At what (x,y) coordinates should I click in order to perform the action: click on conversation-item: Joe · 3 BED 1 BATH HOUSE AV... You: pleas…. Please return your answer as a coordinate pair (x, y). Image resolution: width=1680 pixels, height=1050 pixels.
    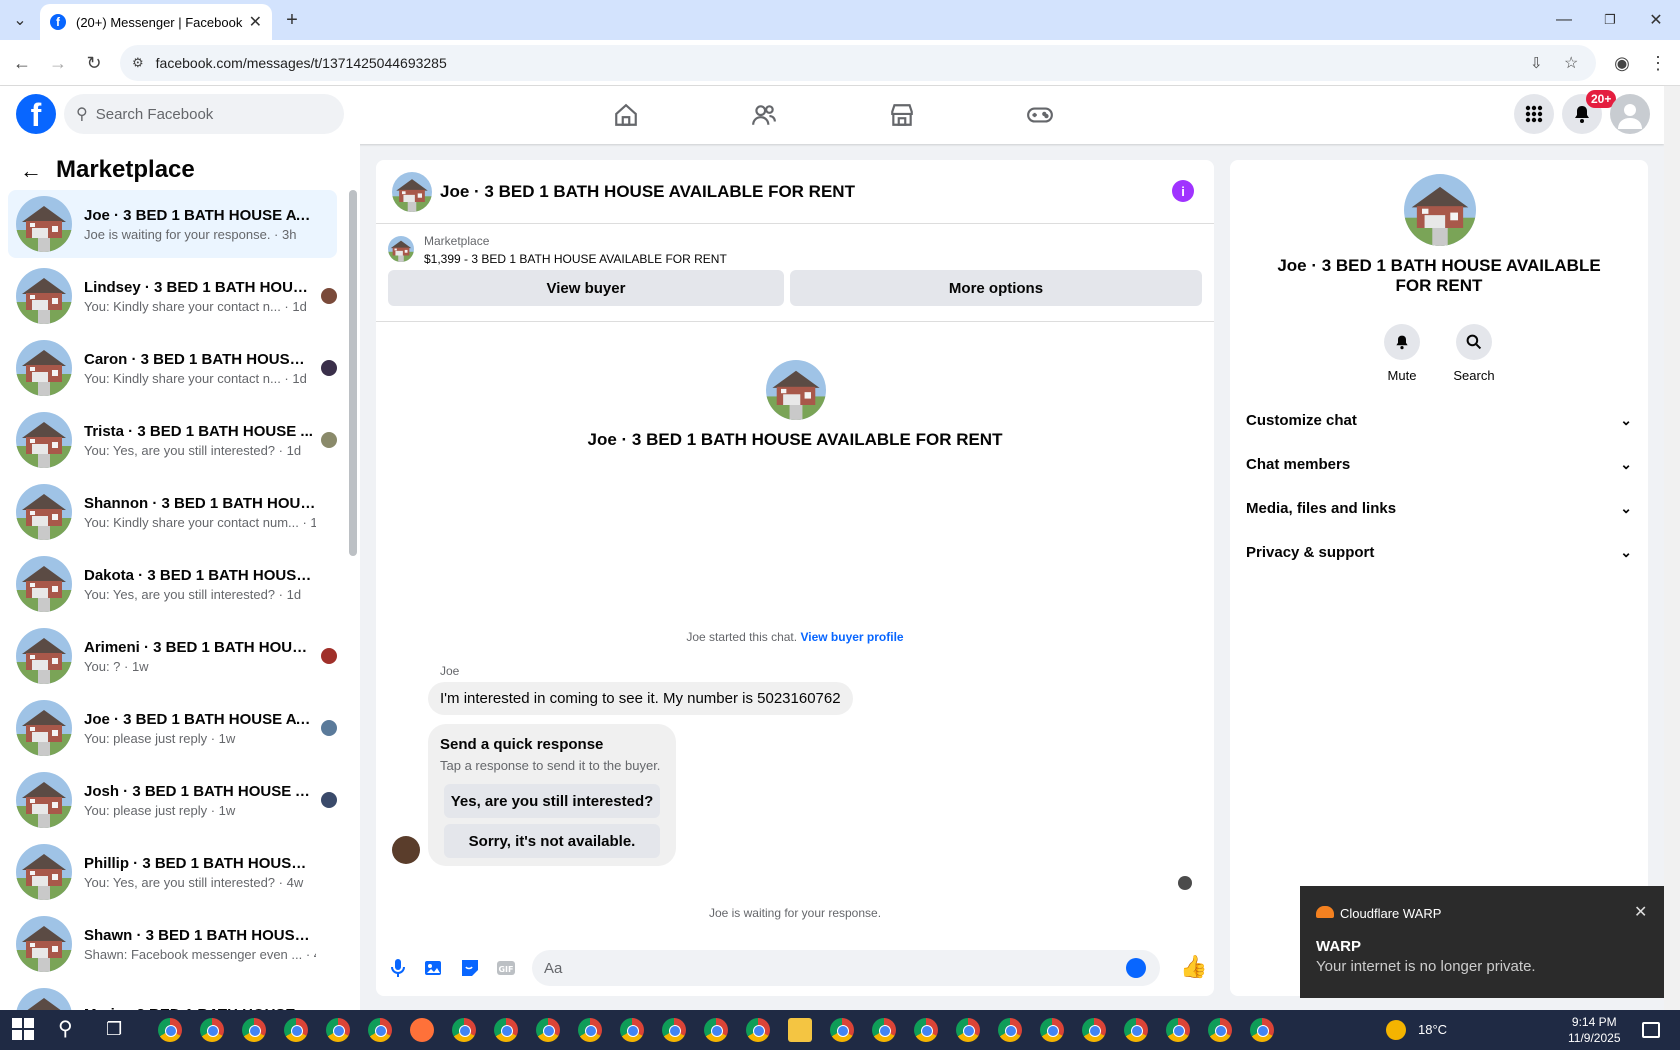
    Looking at the image, I should click on (172, 728).